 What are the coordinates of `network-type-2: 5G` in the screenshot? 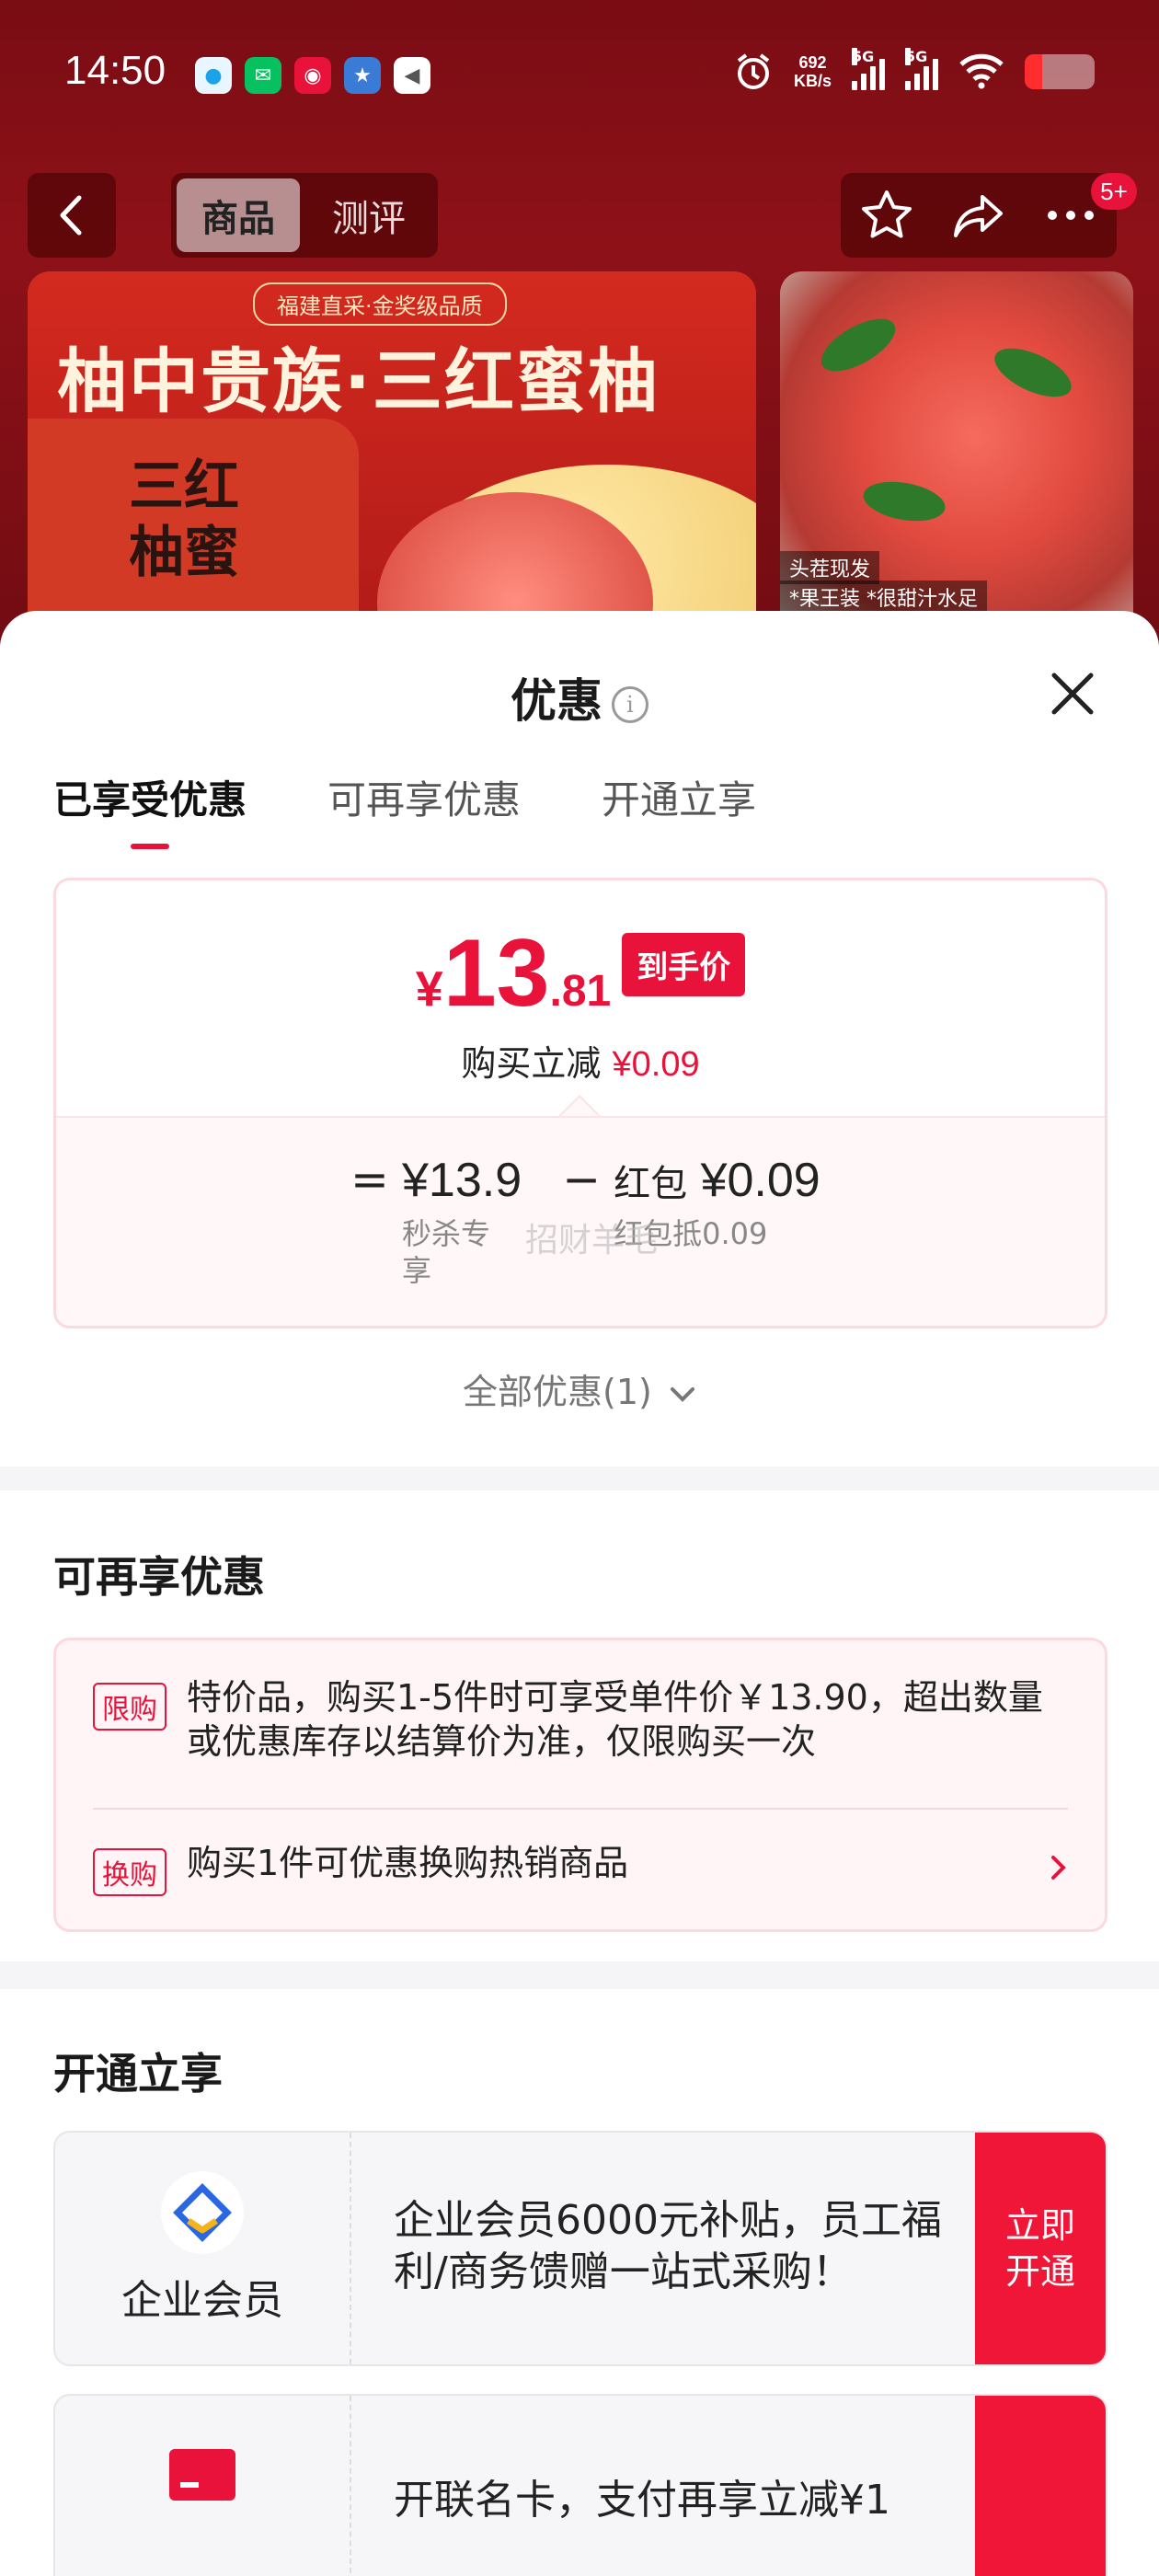 It's located at (916, 56).